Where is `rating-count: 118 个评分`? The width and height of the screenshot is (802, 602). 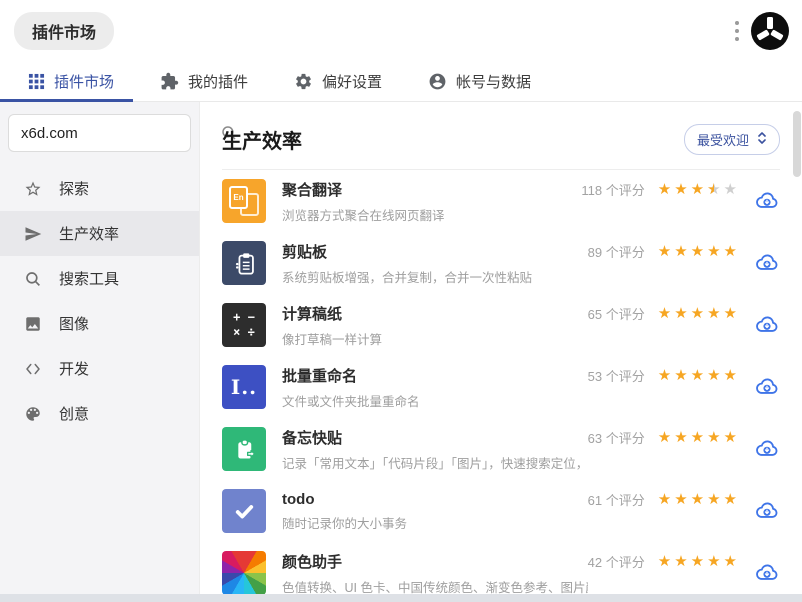 rating-count: 118 个评分 is located at coordinates (613, 190).